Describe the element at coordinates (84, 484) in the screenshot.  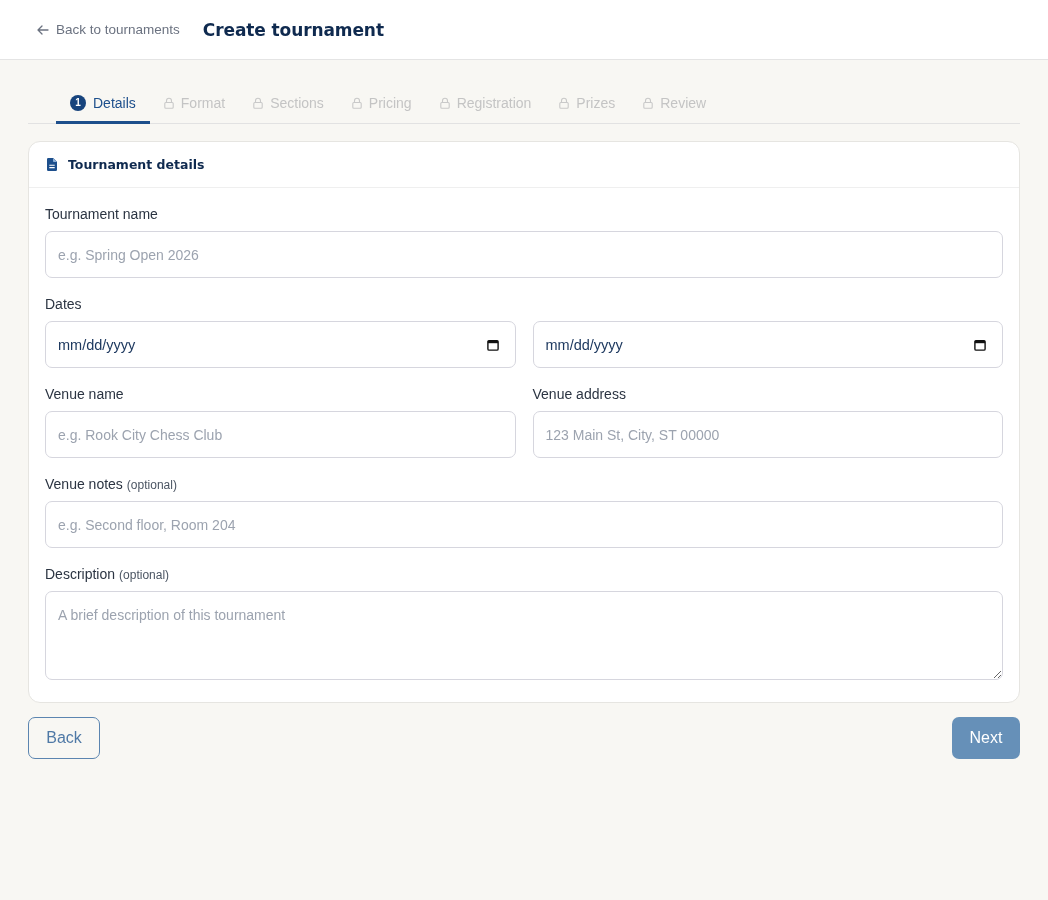
I see `field-label: Venue notes` at that location.